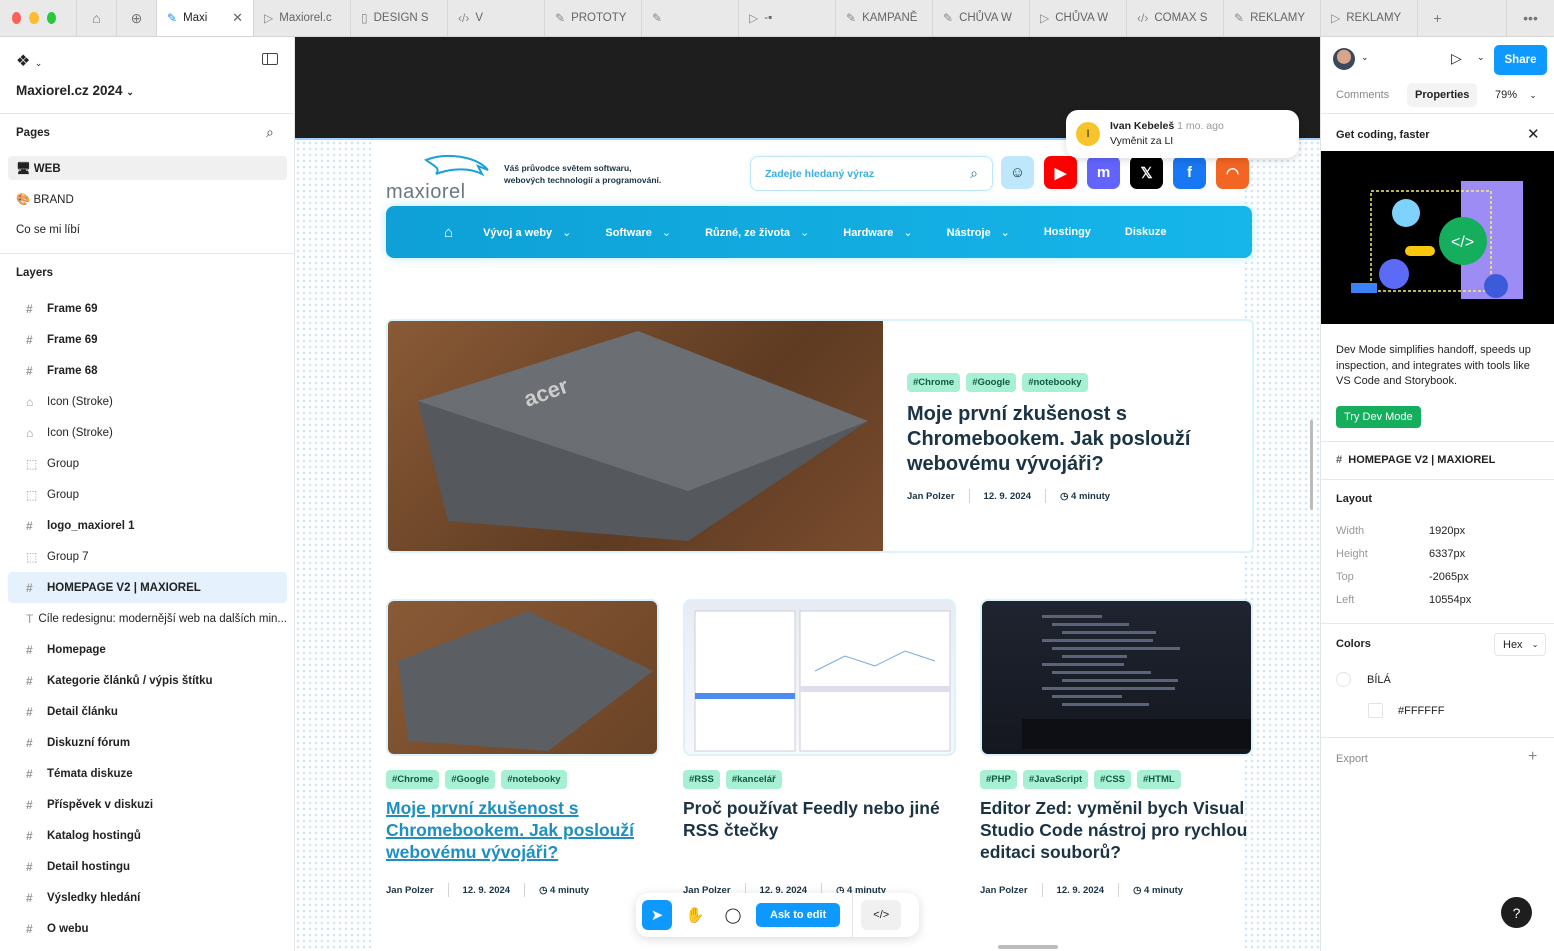  What do you see at coordinates (733, 915) in the screenshot?
I see `comment-tool-icon: ◯` at bounding box center [733, 915].